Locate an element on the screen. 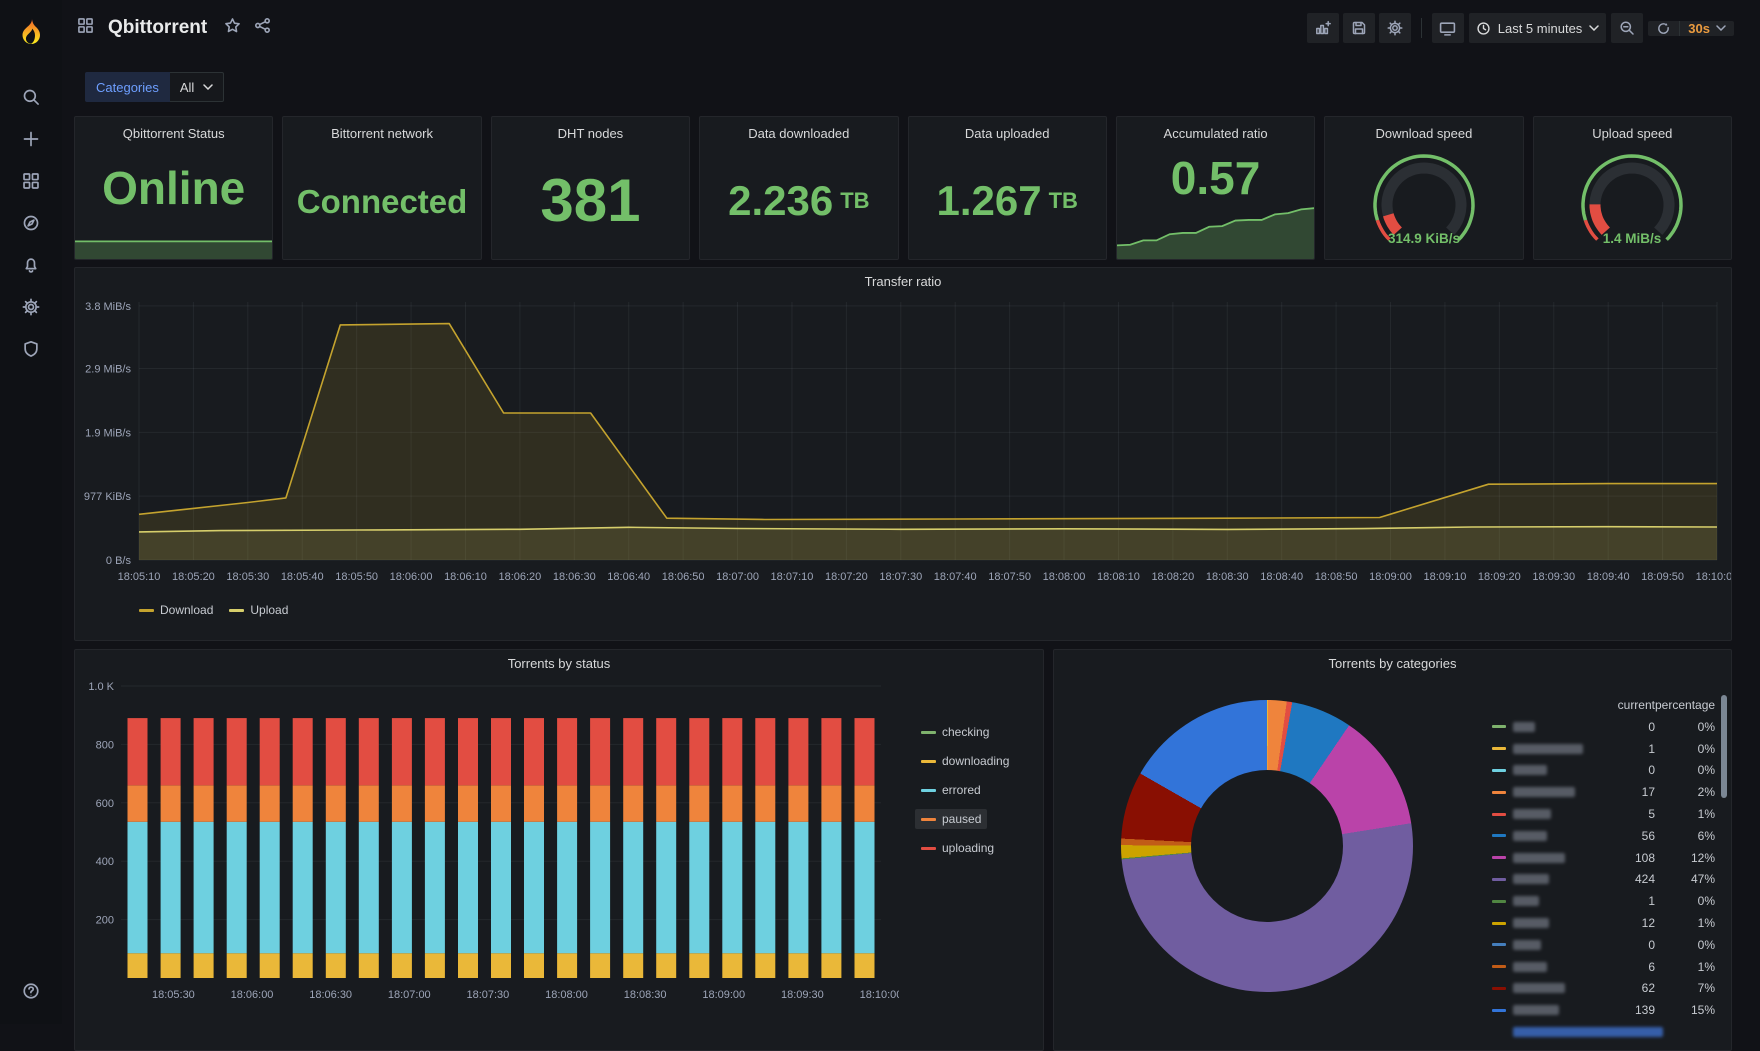  stat-panel-title: Data uploaded is located at coordinates (1007, 130).